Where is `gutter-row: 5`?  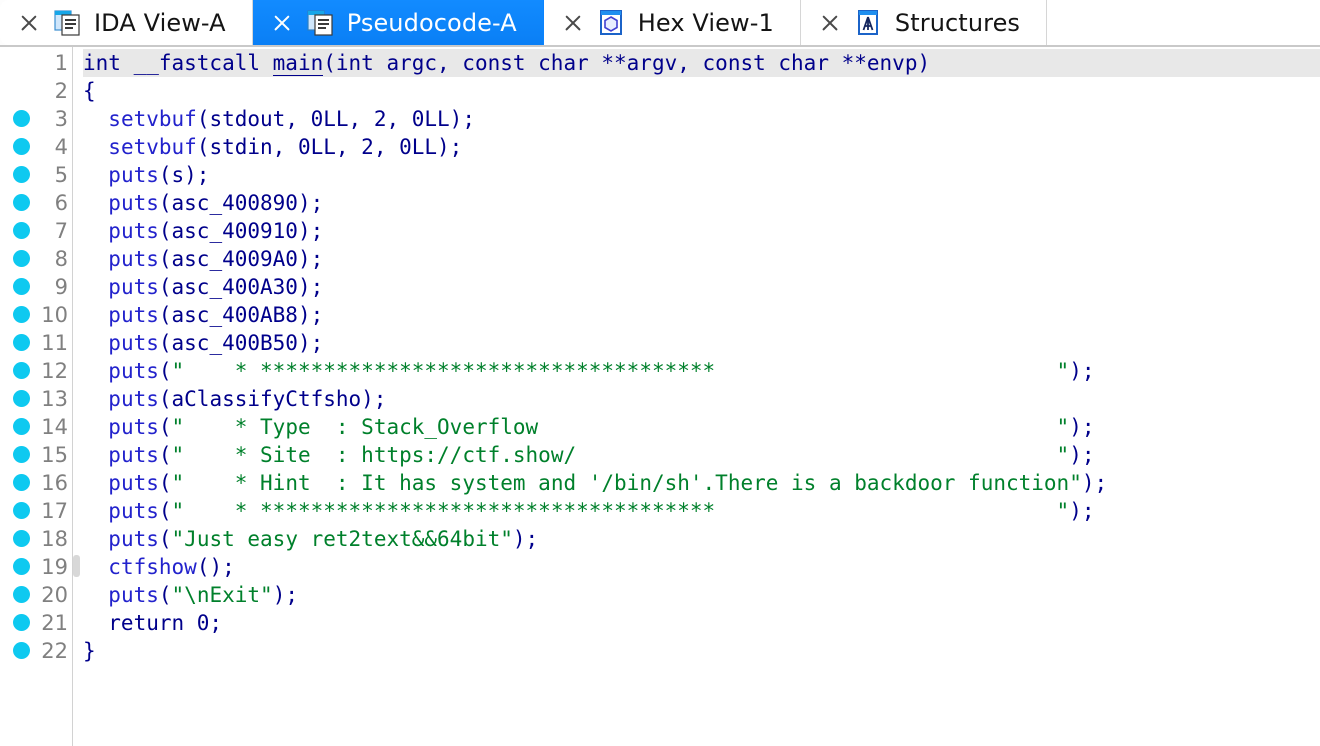
gutter-row: 5 is located at coordinates (36, 175).